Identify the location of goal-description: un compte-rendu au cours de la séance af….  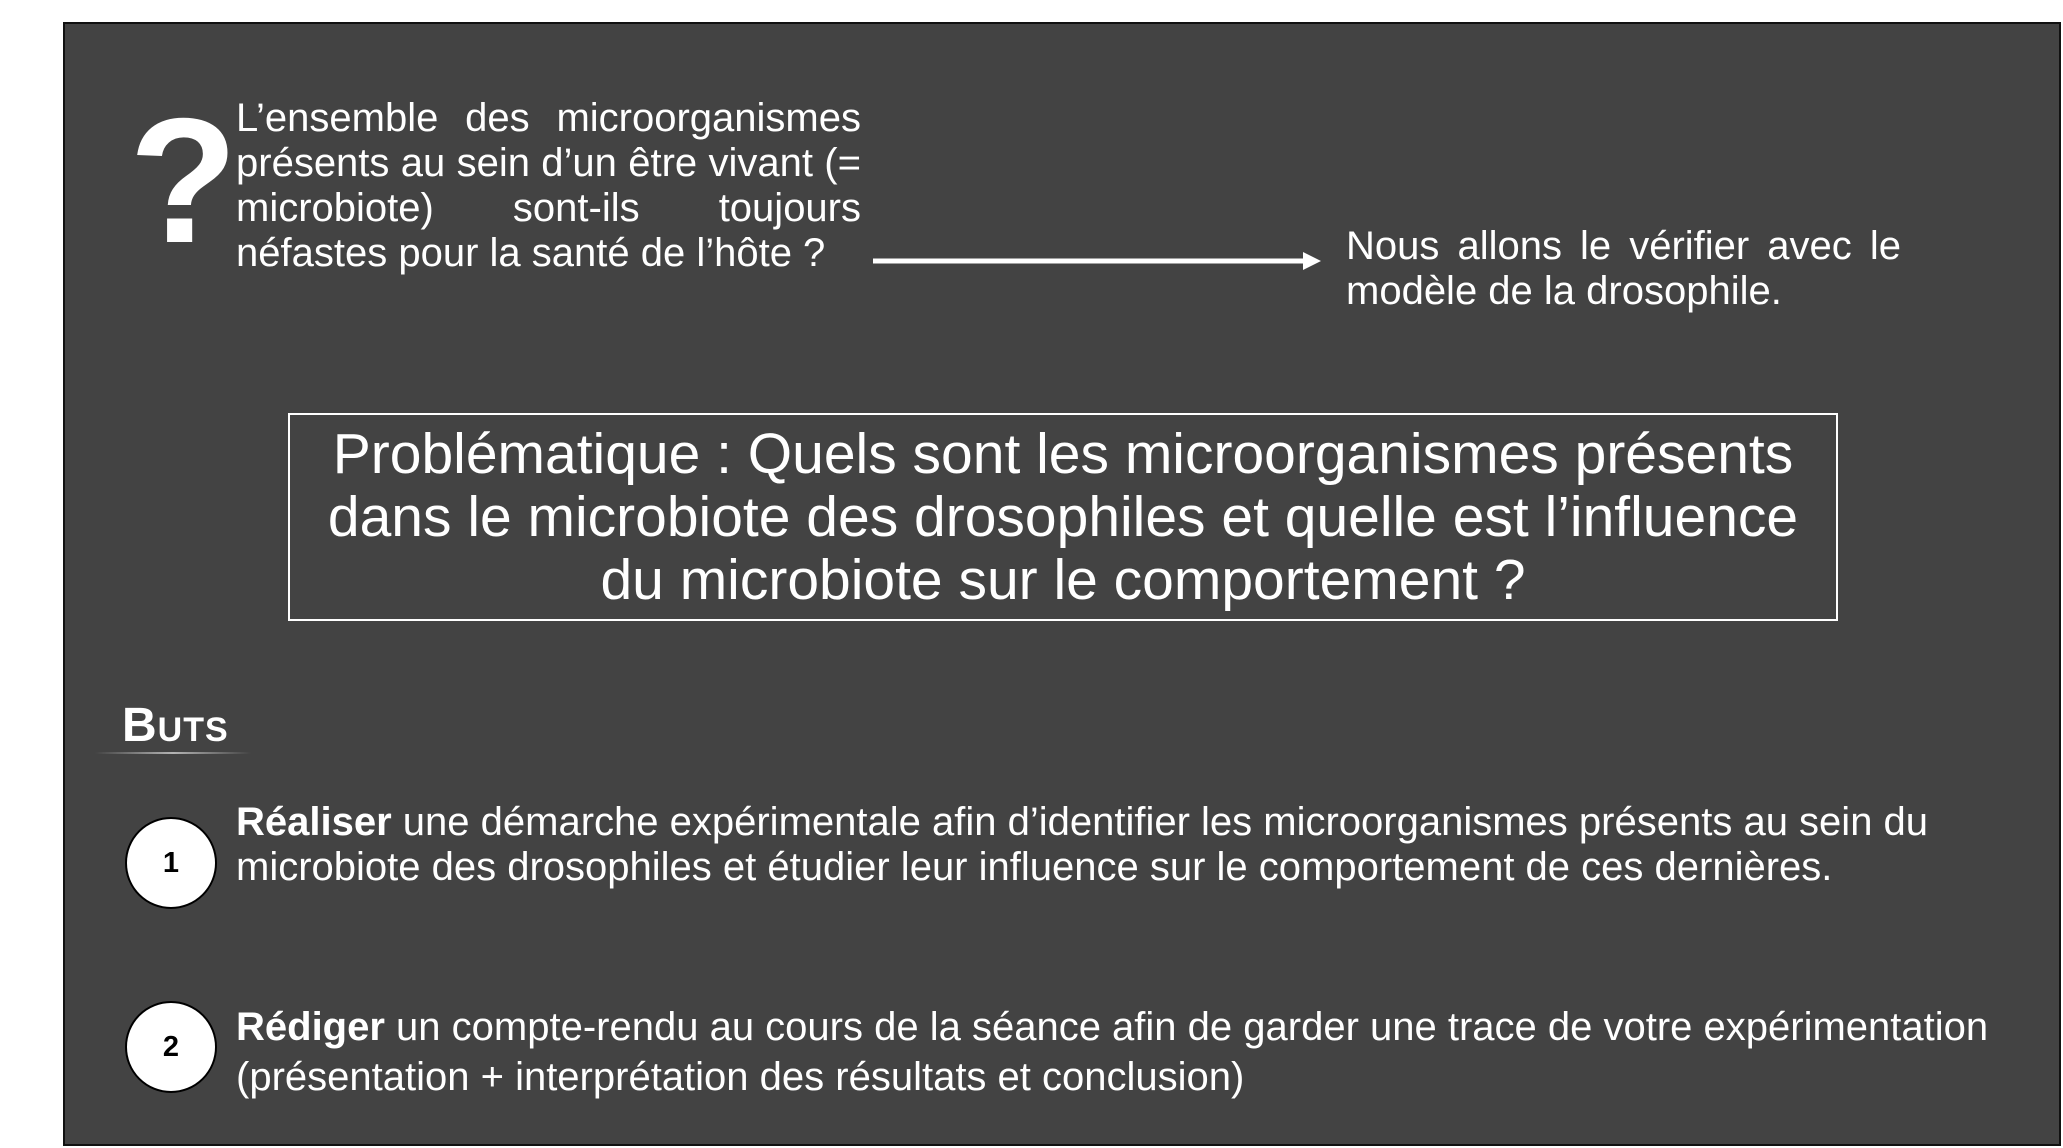
(1112, 1052).